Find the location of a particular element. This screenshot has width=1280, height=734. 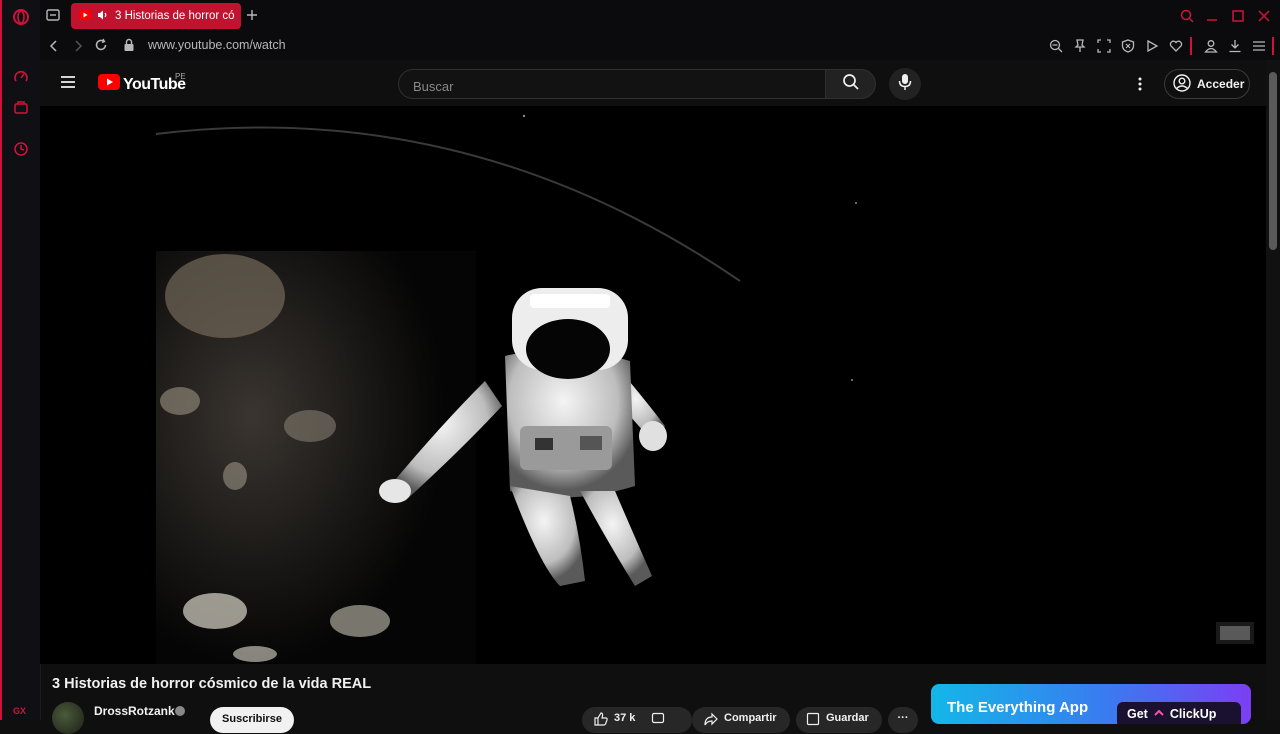

save-button: Guardar is located at coordinates (839, 720).